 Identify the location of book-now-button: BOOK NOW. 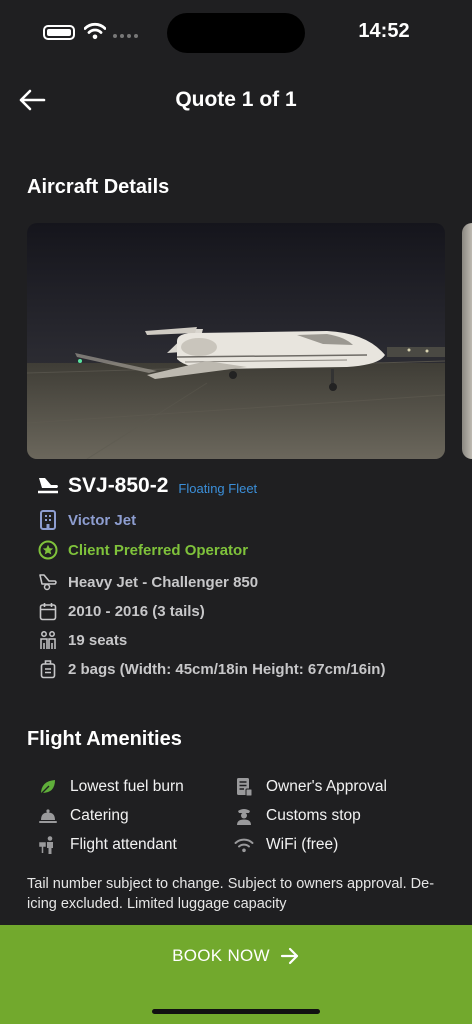
(236, 956).